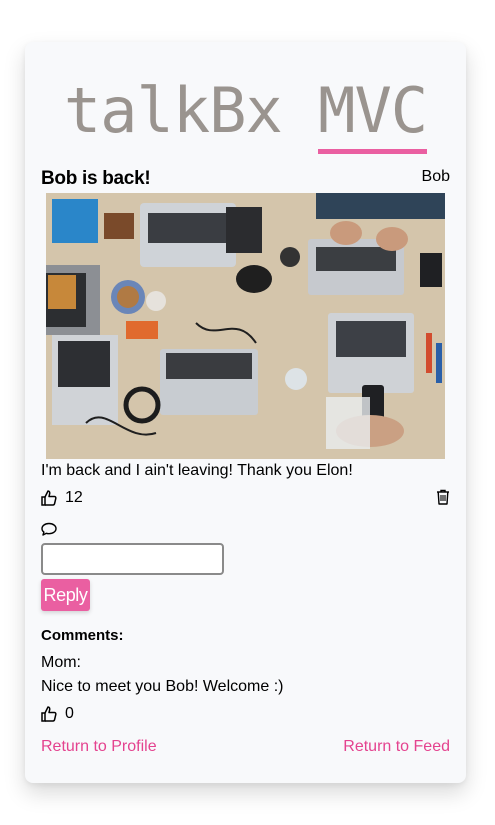 Image resolution: width=495 pixels, height=825 pixels. I want to click on comment-icon, so click(49, 529).